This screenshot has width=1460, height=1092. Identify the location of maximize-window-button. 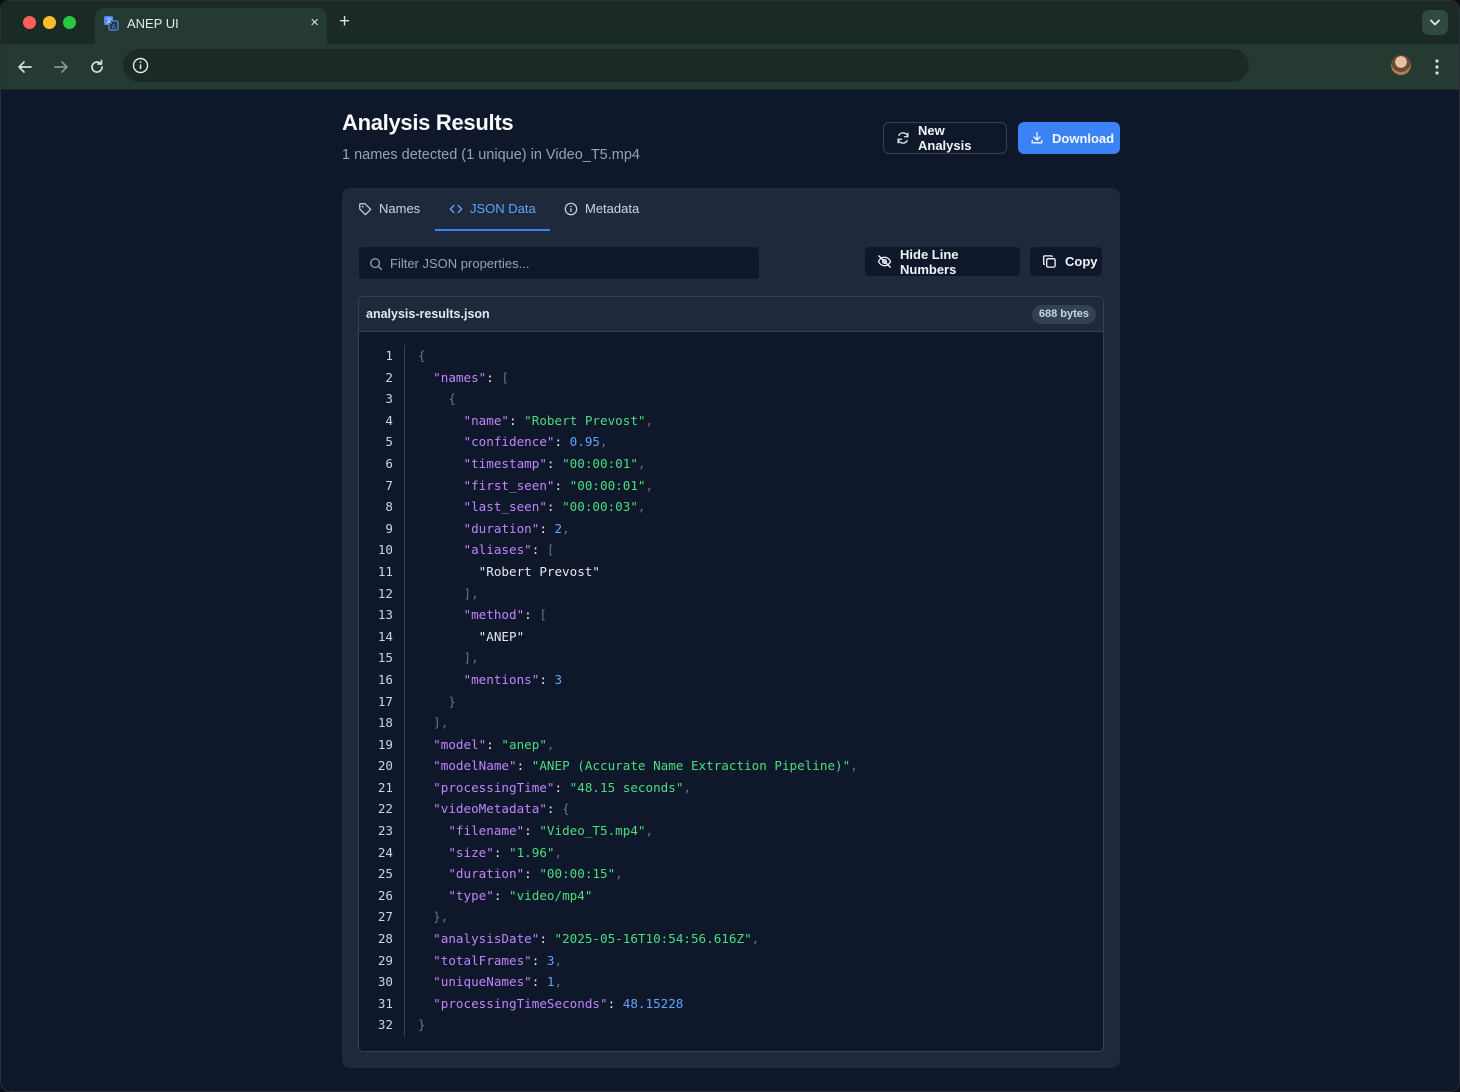
(69, 22).